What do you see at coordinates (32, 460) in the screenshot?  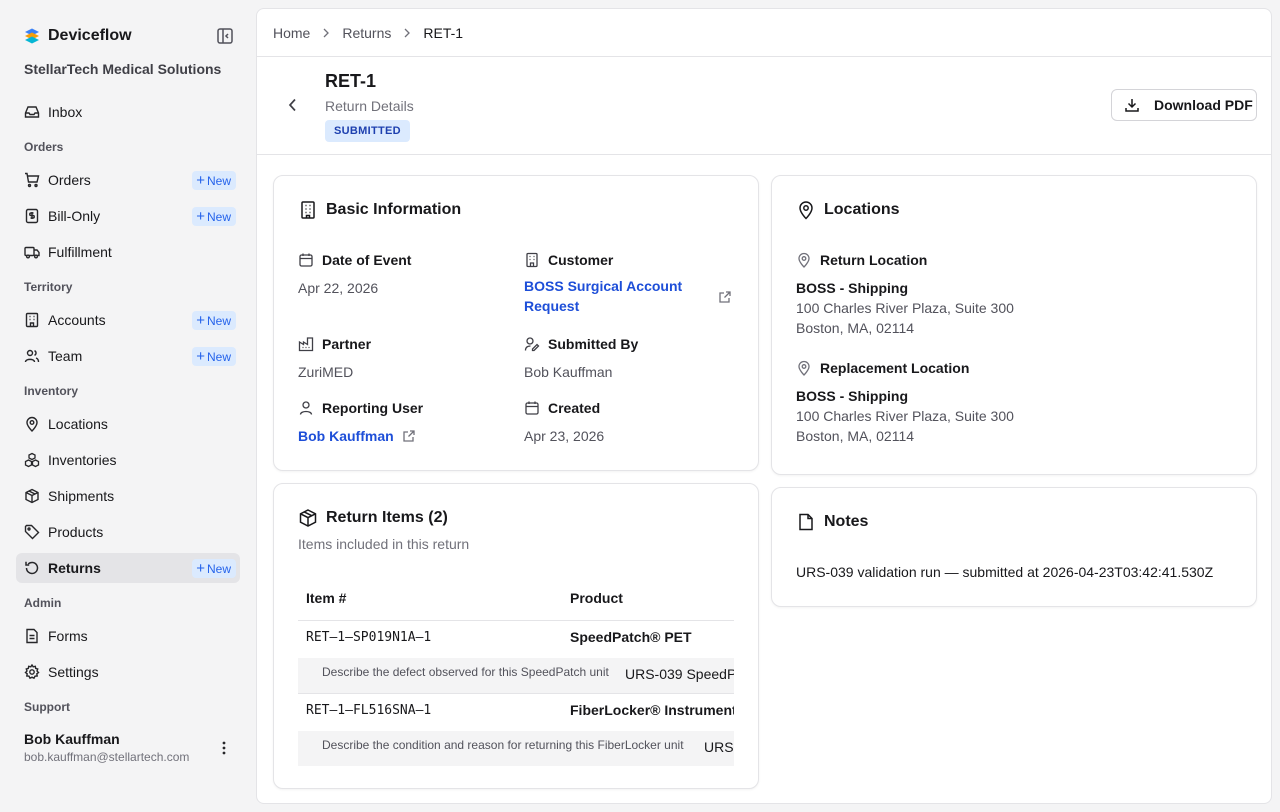 I see `boxes-icon` at bounding box center [32, 460].